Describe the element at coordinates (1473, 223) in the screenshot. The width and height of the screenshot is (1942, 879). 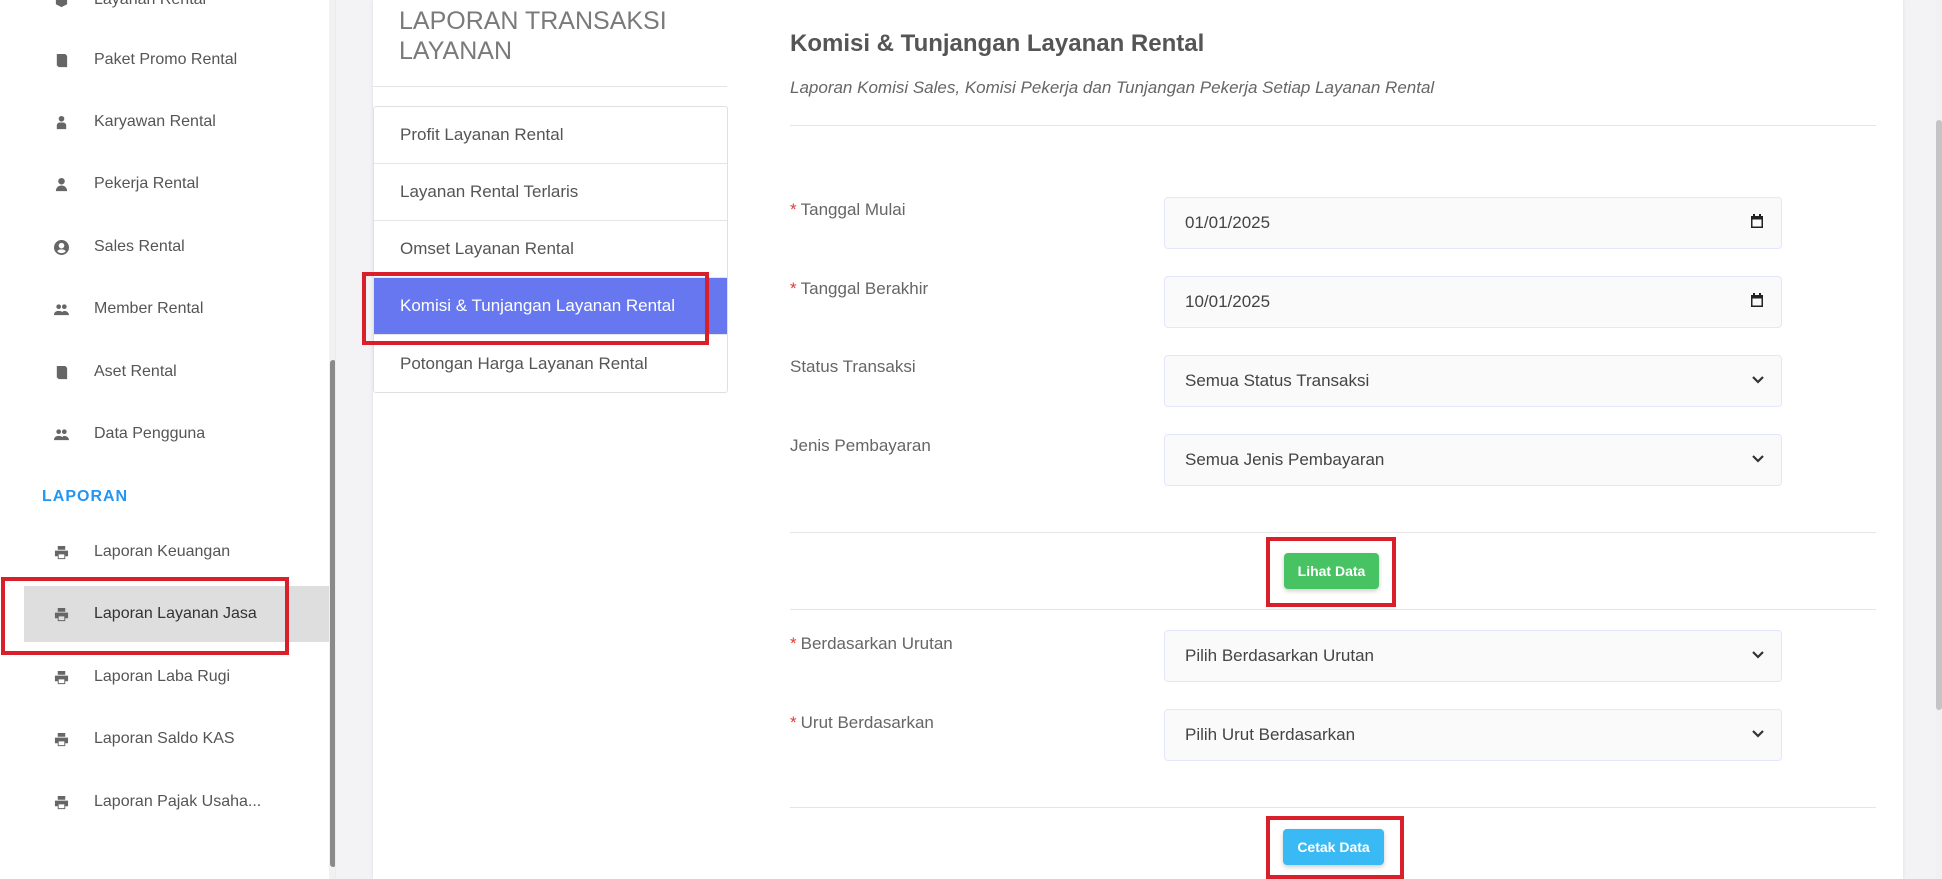
I see `start-date-input: 01/01/2025` at that location.